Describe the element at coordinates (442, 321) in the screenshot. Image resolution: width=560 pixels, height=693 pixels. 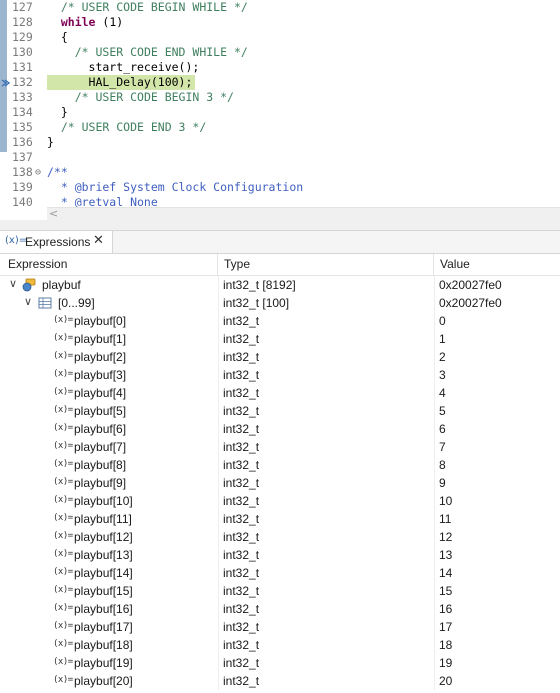
I see `expression-value: 0` at that location.